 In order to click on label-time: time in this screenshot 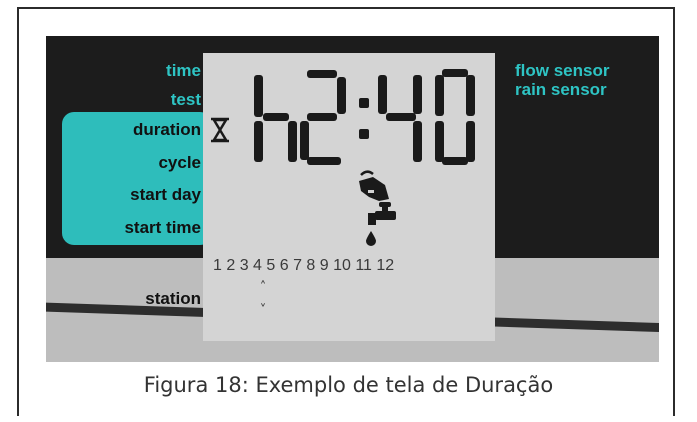, I will do `click(183, 71)`.